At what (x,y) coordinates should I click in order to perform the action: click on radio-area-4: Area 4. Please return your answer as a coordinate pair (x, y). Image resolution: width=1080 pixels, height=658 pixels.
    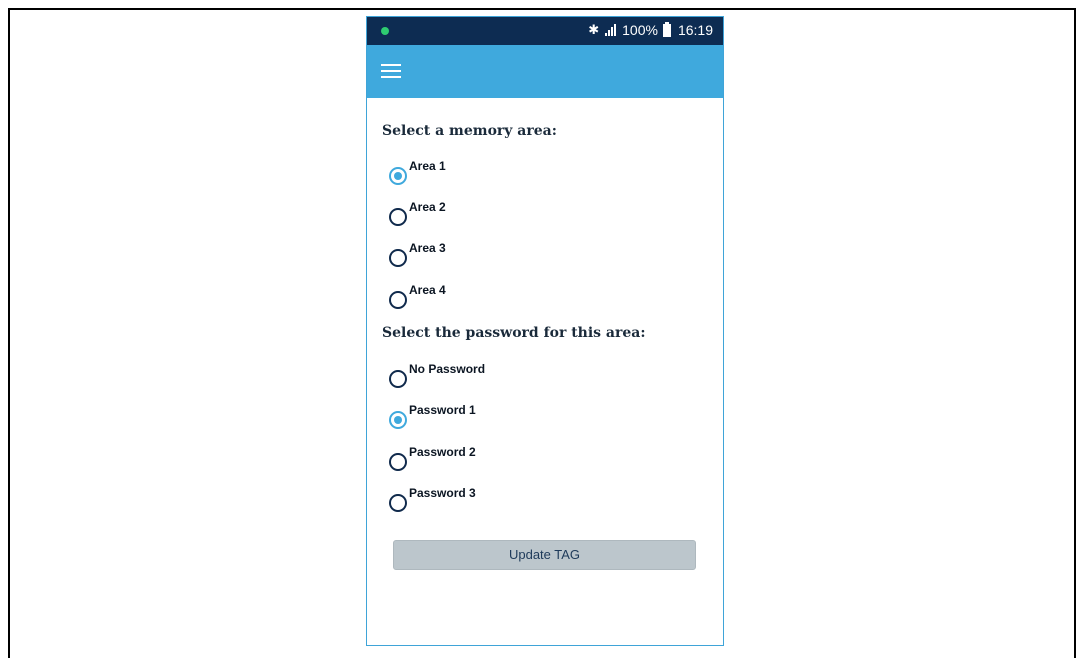
    Looking at the image, I should click on (537, 297).